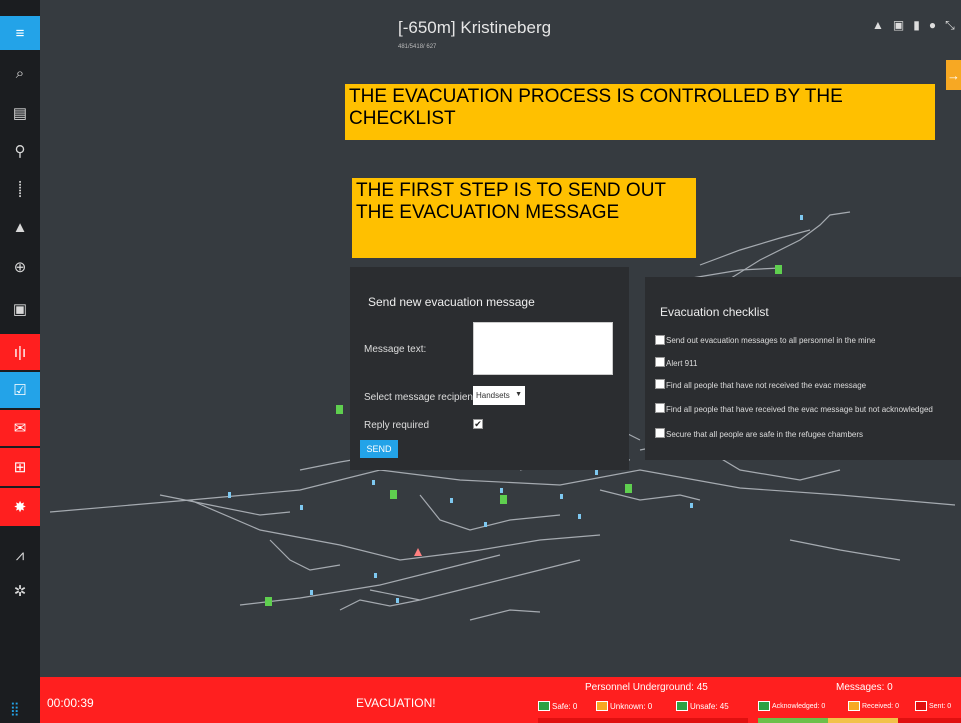 Image resolution: width=961 pixels, height=723 pixels. I want to click on send-button: SEND, so click(379, 449).